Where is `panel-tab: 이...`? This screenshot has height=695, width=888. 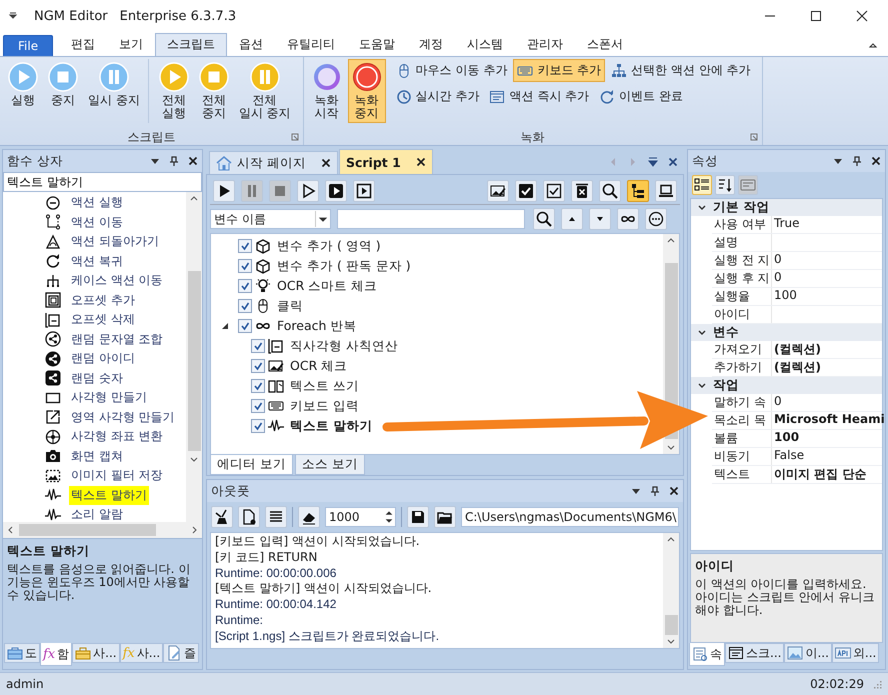 panel-tab: 이... is located at coordinates (808, 653).